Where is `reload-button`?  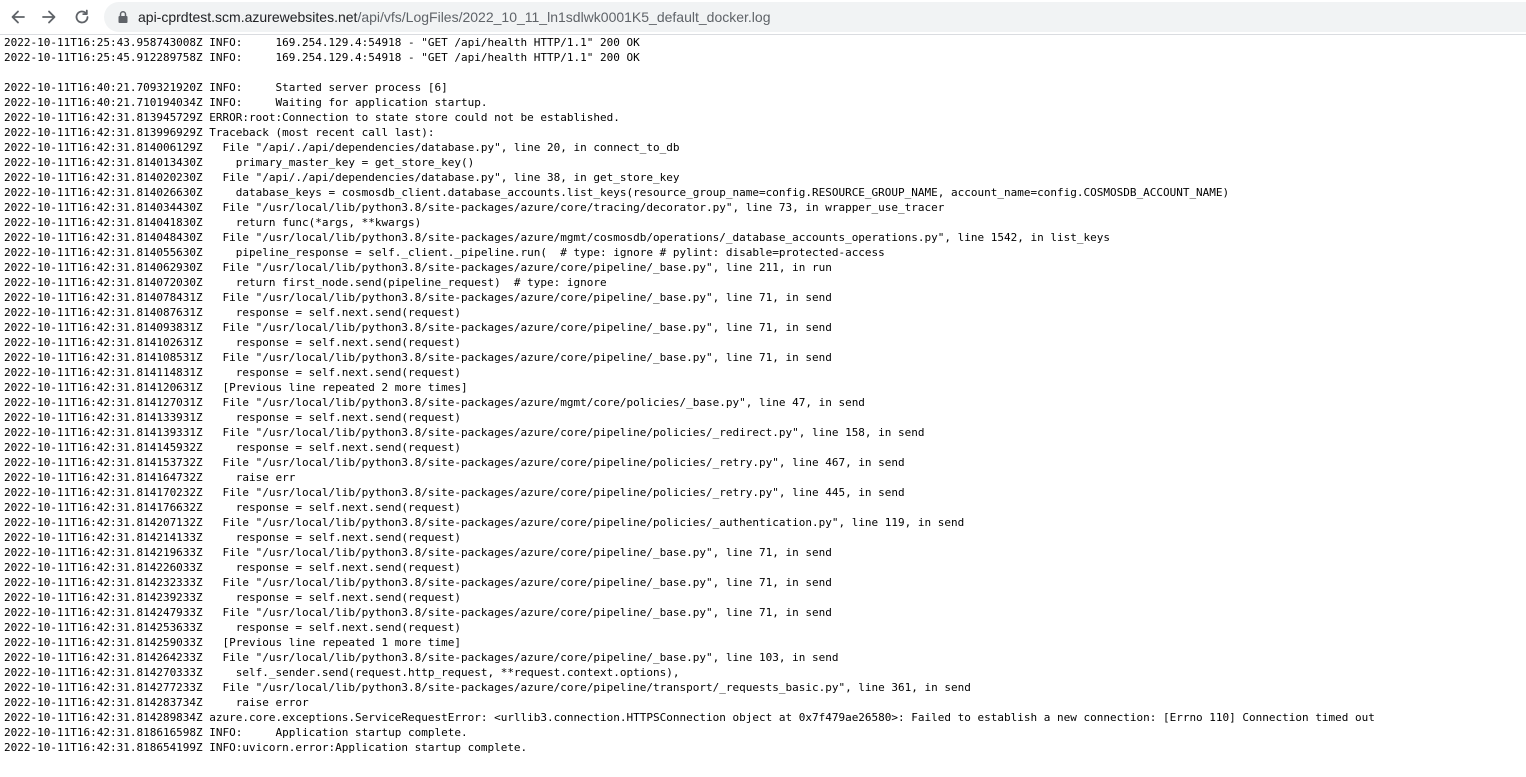
reload-button is located at coordinates (82, 17).